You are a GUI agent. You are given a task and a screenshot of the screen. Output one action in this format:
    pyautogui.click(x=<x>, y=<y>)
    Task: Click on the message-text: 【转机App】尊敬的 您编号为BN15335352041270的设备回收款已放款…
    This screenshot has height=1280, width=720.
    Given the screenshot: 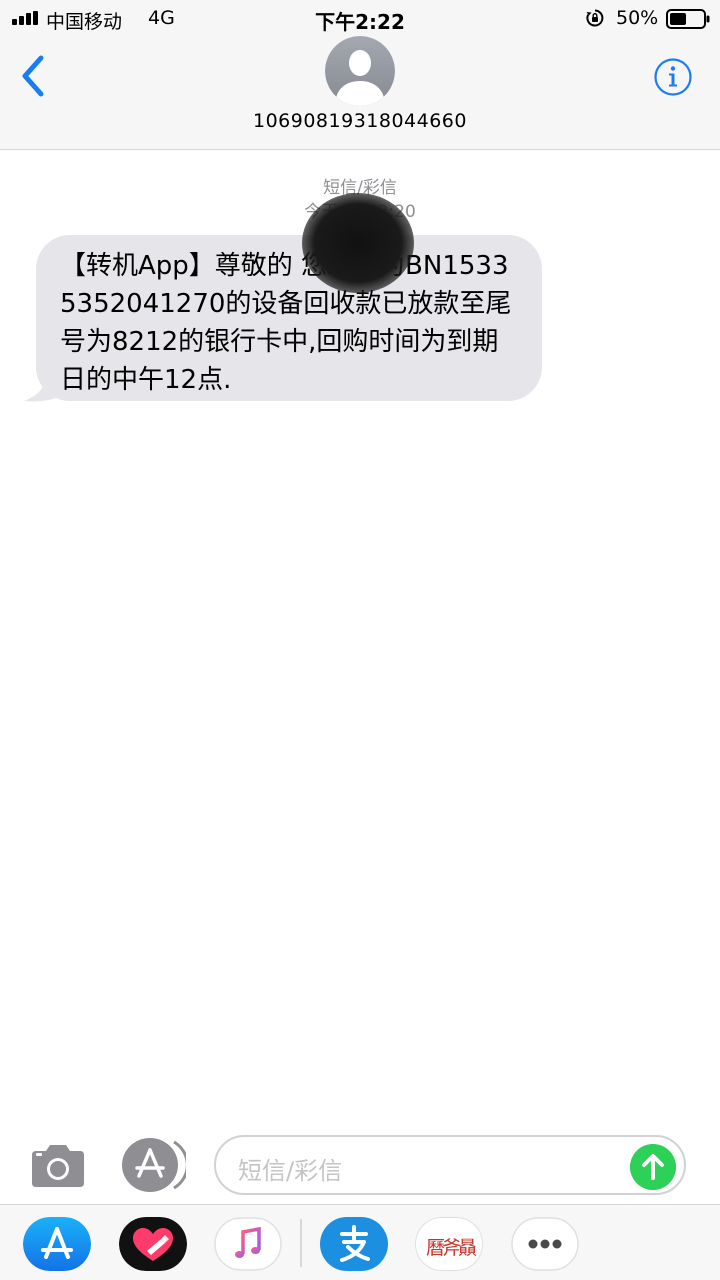 What is the action you would take?
    pyautogui.click(x=286, y=323)
    